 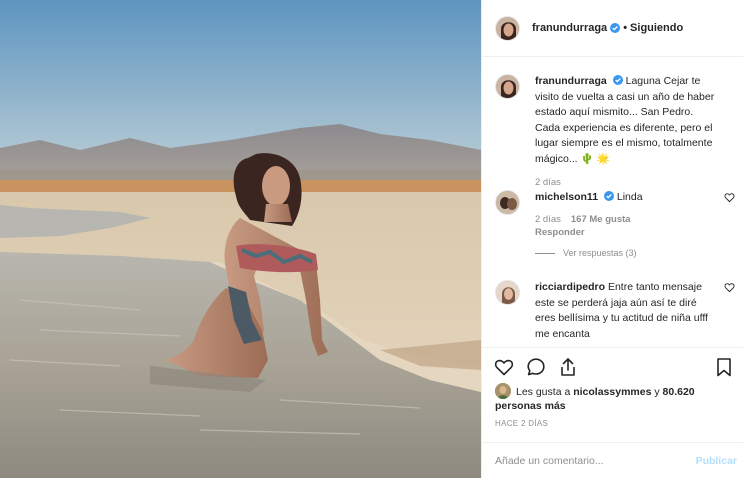 I want to click on comment-input, so click(x=590, y=461).